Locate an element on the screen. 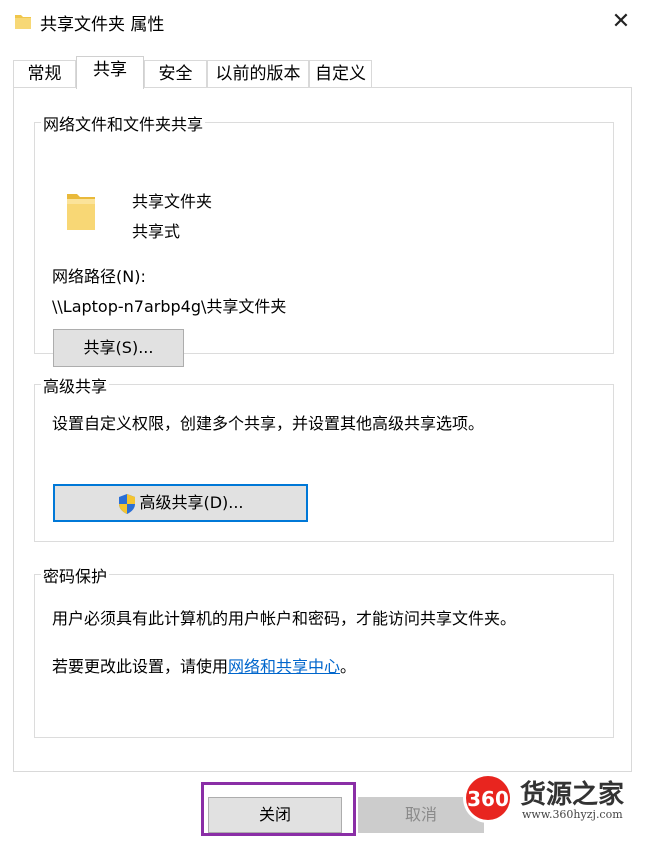 The height and width of the screenshot is (849, 646). tab-customize: 自定义 is located at coordinates (340, 73).